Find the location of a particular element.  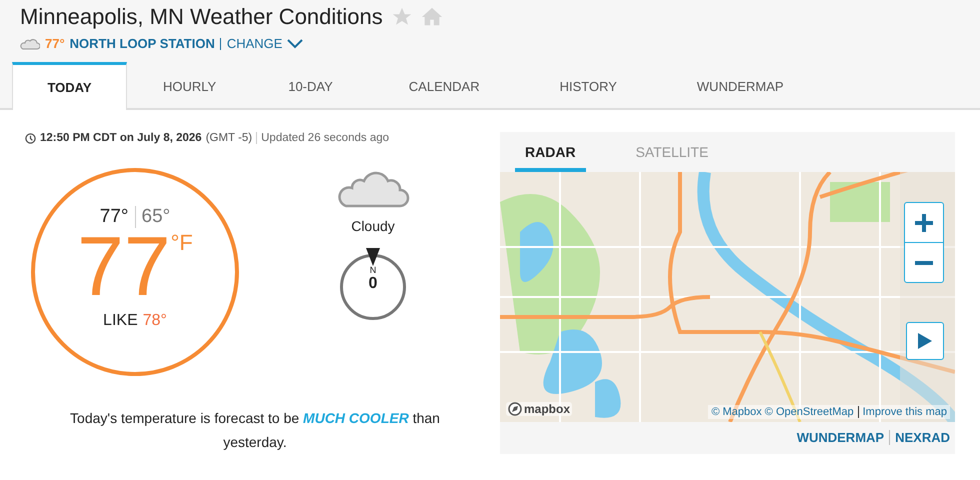

play-icon is located at coordinates (925, 341).